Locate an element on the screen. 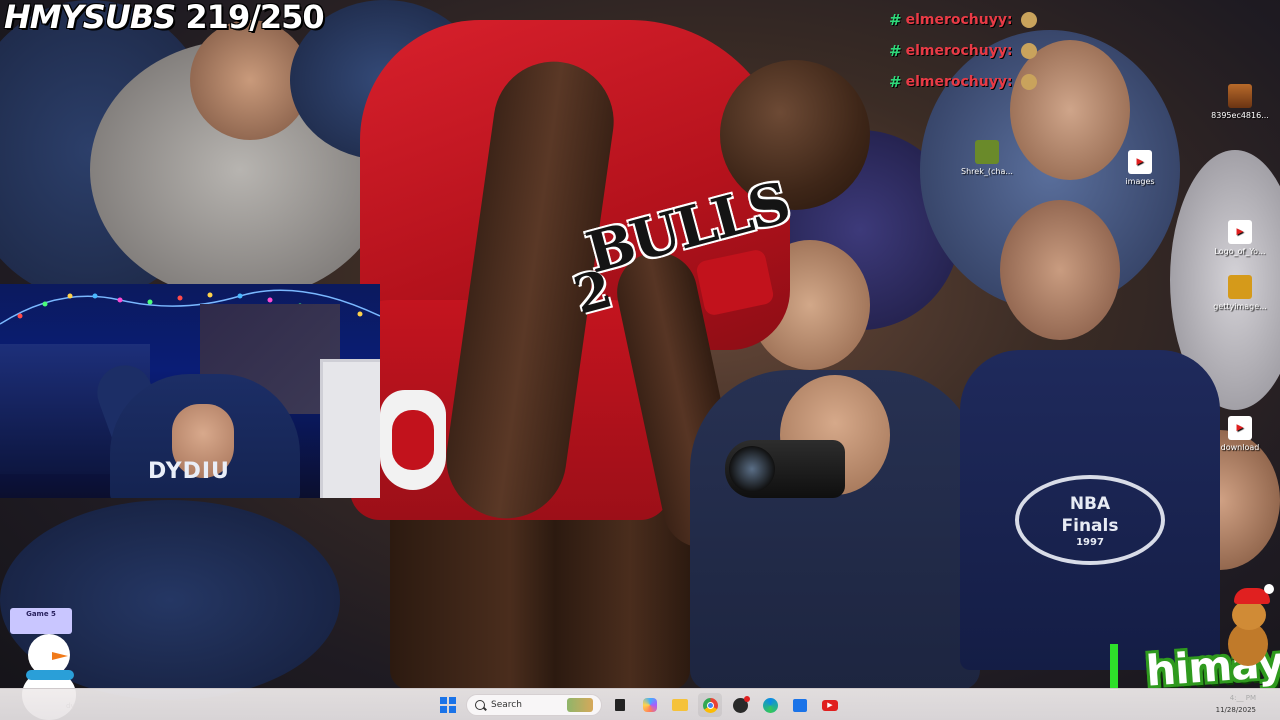 This screenshot has width=1280, height=720. file-explorer-button is located at coordinates (680, 705).